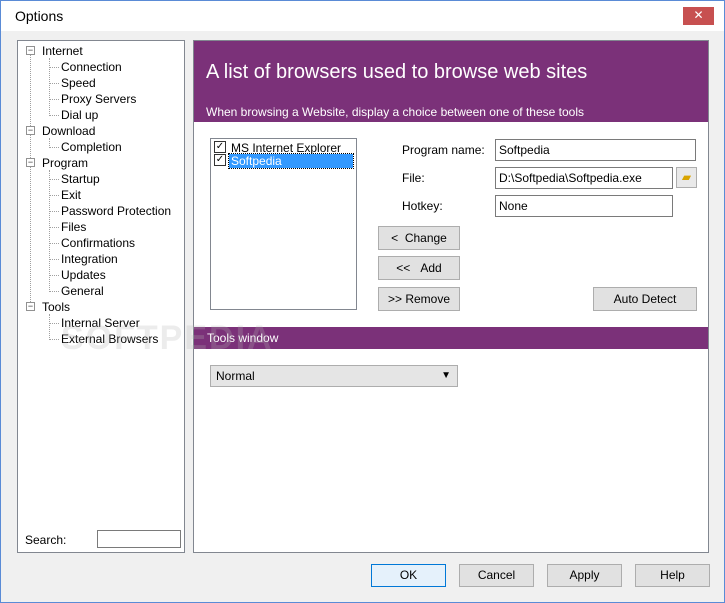 This screenshot has height=603, width=725. What do you see at coordinates (56, 307) in the screenshot?
I see `tree-item: Tools` at bounding box center [56, 307].